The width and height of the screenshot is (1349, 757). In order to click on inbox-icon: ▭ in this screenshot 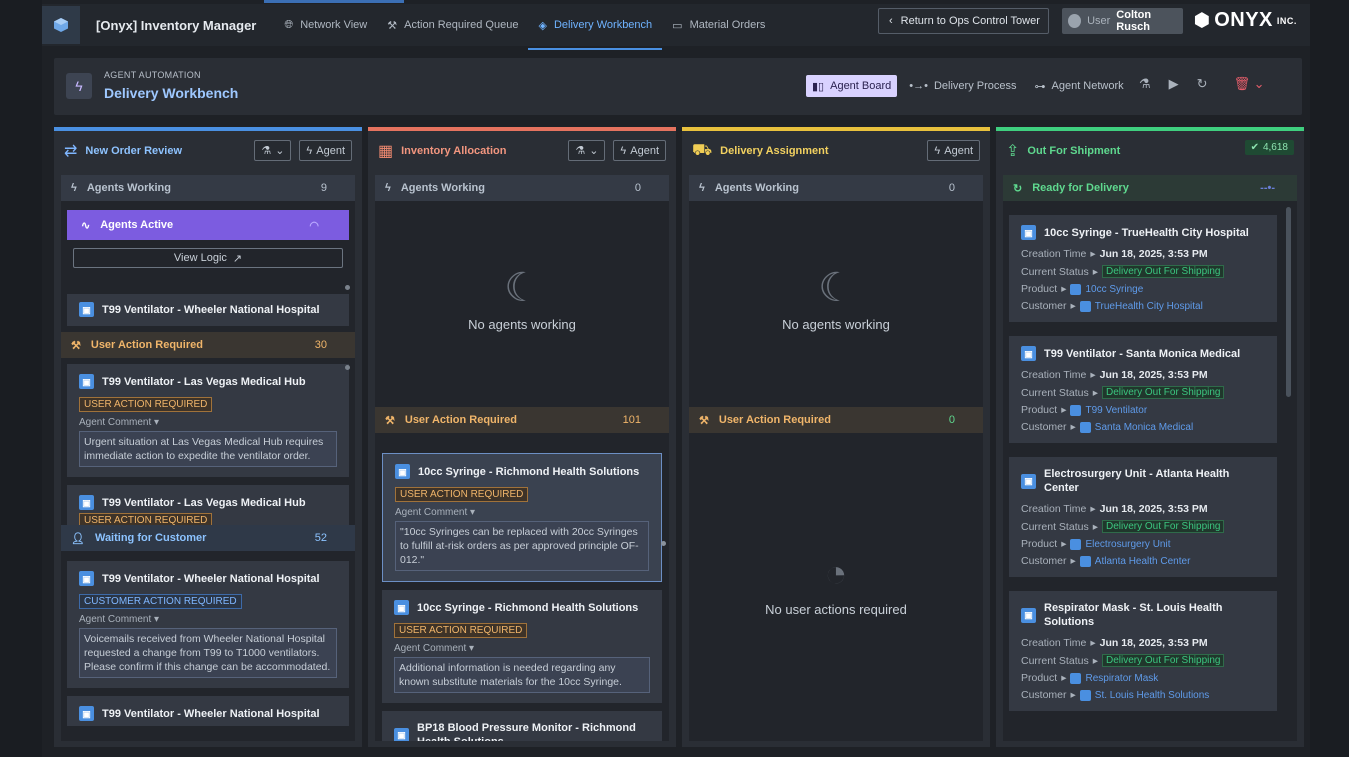, I will do `click(677, 25)`.